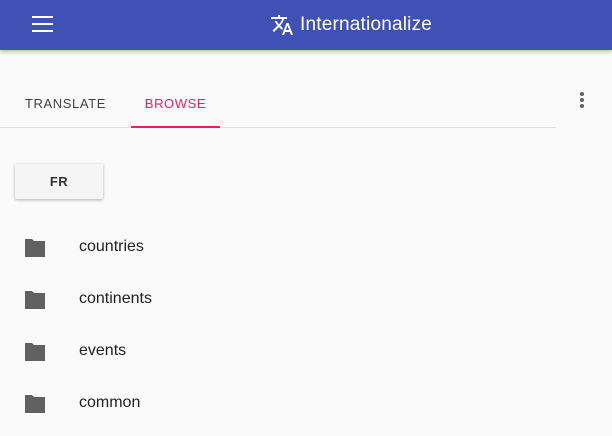 The width and height of the screenshot is (612, 436). What do you see at coordinates (111, 246) in the screenshot?
I see `folder-name: countries` at bounding box center [111, 246].